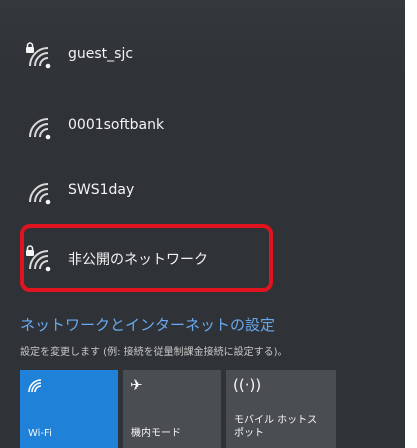 This screenshot has height=448, width=417. What do you see at coordinates (136, 385) in the screenshot?
I see `airplane-icon: ✈` at bounding box center [136, 385].